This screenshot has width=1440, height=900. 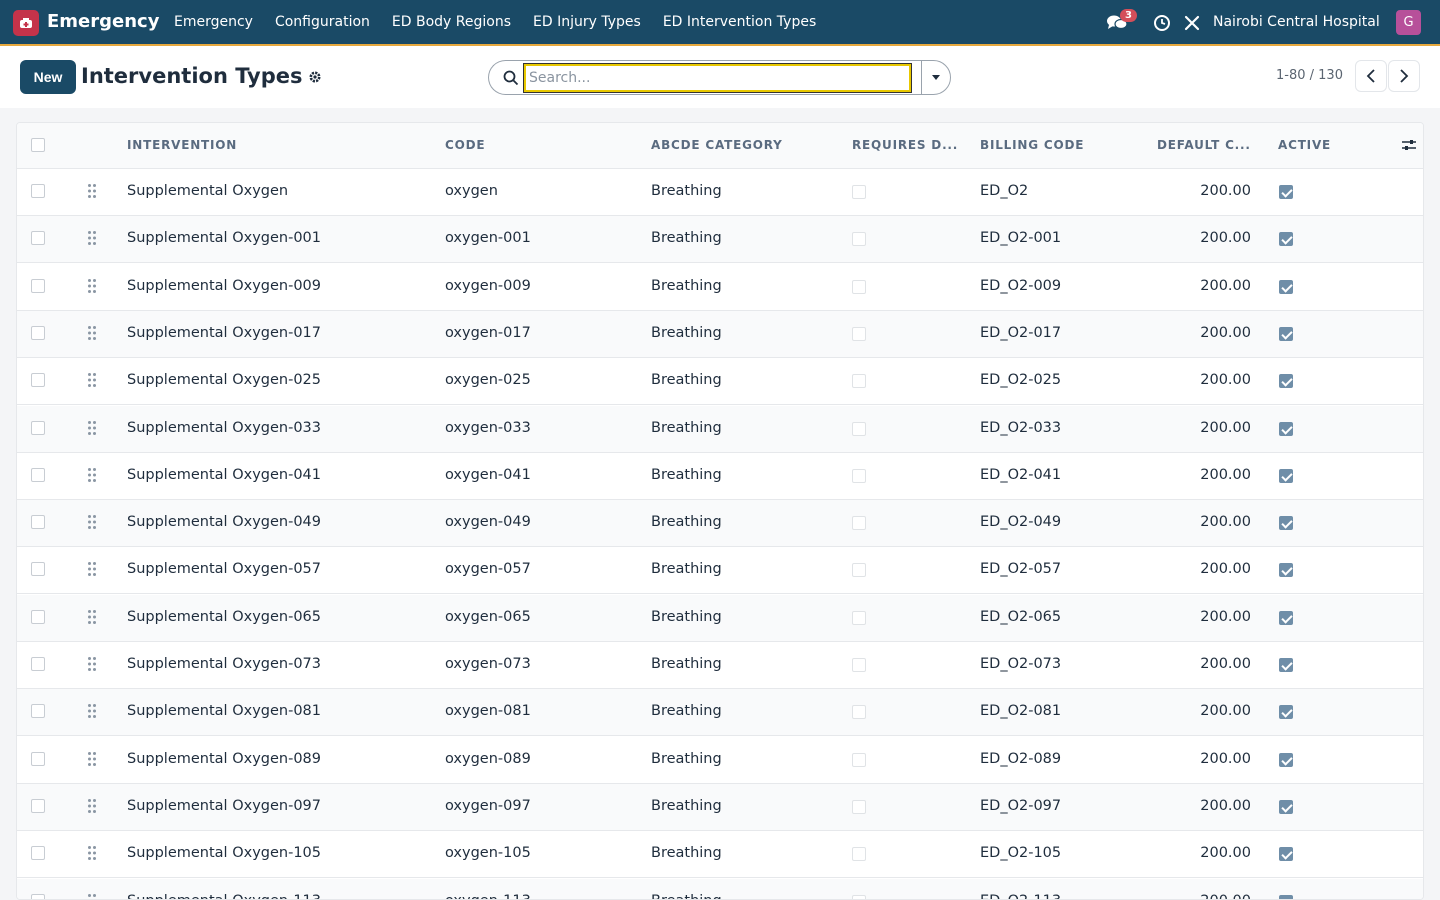 What do you see at coordinates (1408, 22) in the screenshot?
I see `user-avatar: G` at bounding box center [1408, 22].